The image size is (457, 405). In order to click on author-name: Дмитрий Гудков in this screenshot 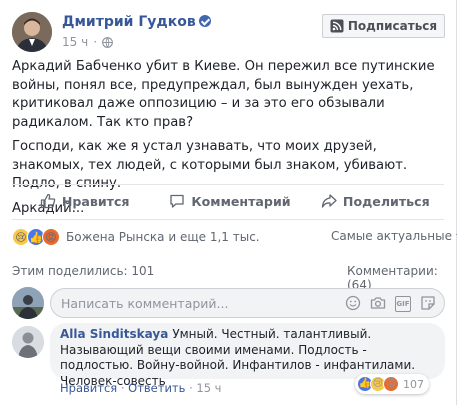, I will do `click(136, 22)`.